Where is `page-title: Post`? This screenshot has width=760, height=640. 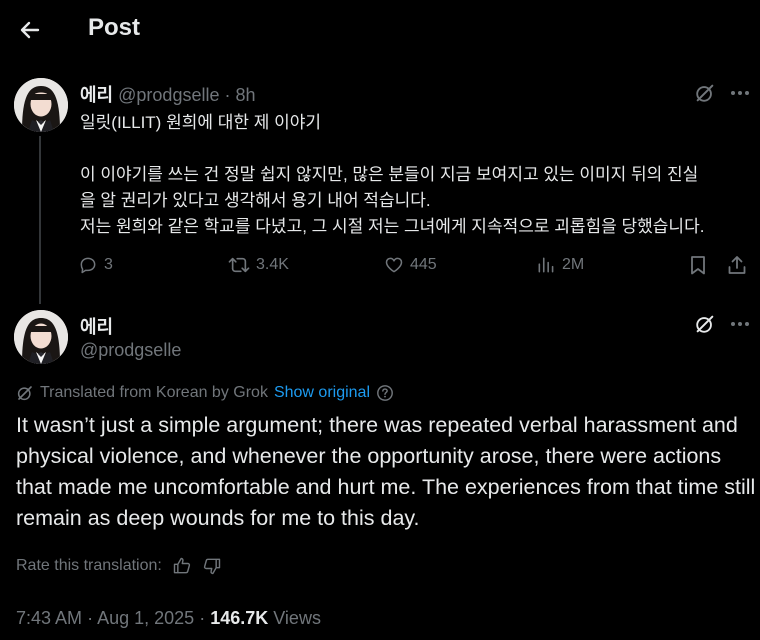 page-title: Post is located at coordinates (114, 27).